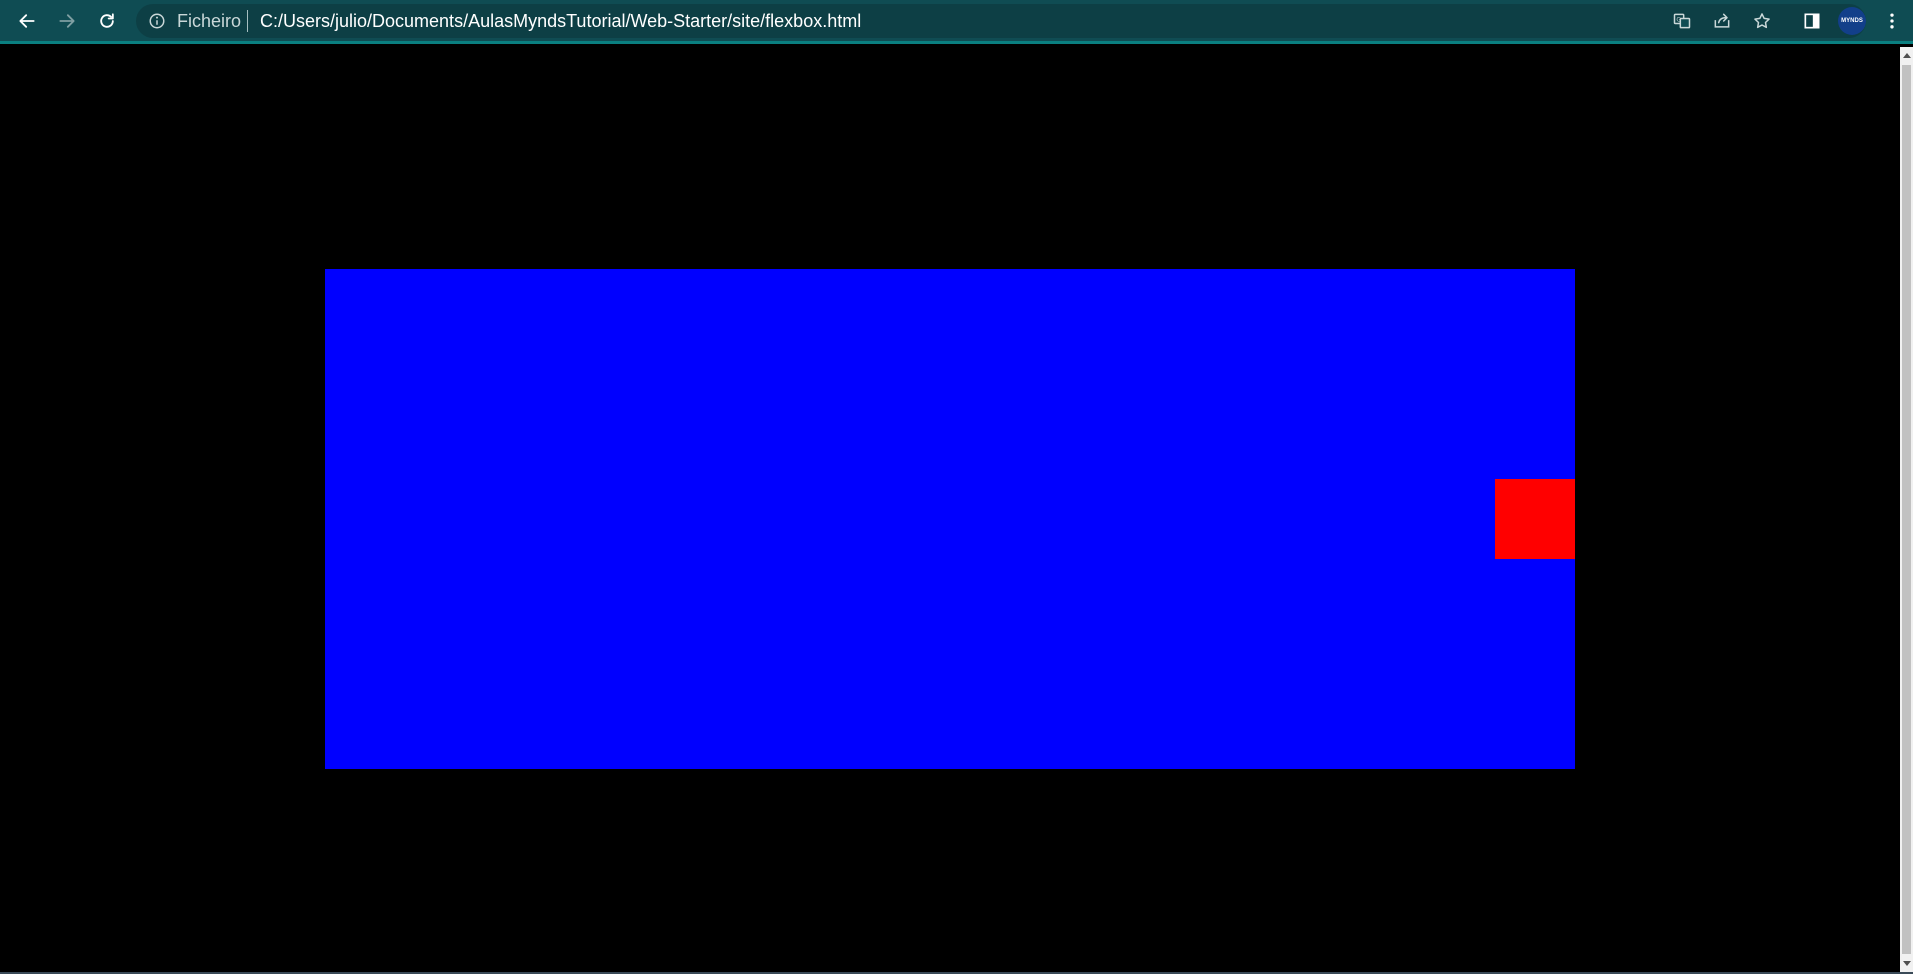  I want to click on scroll-down-arrow-icon, so click(1907, 963).